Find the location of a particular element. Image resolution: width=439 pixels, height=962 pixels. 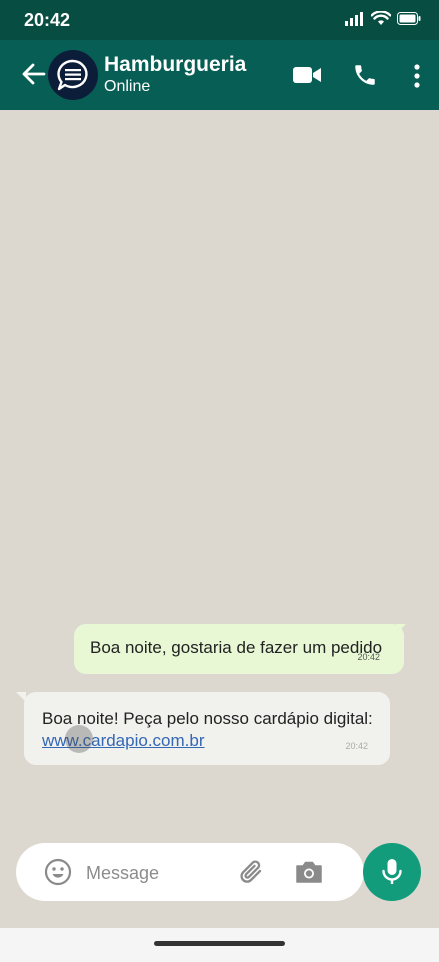

touch-indicator is located at coordinates (79, 739).